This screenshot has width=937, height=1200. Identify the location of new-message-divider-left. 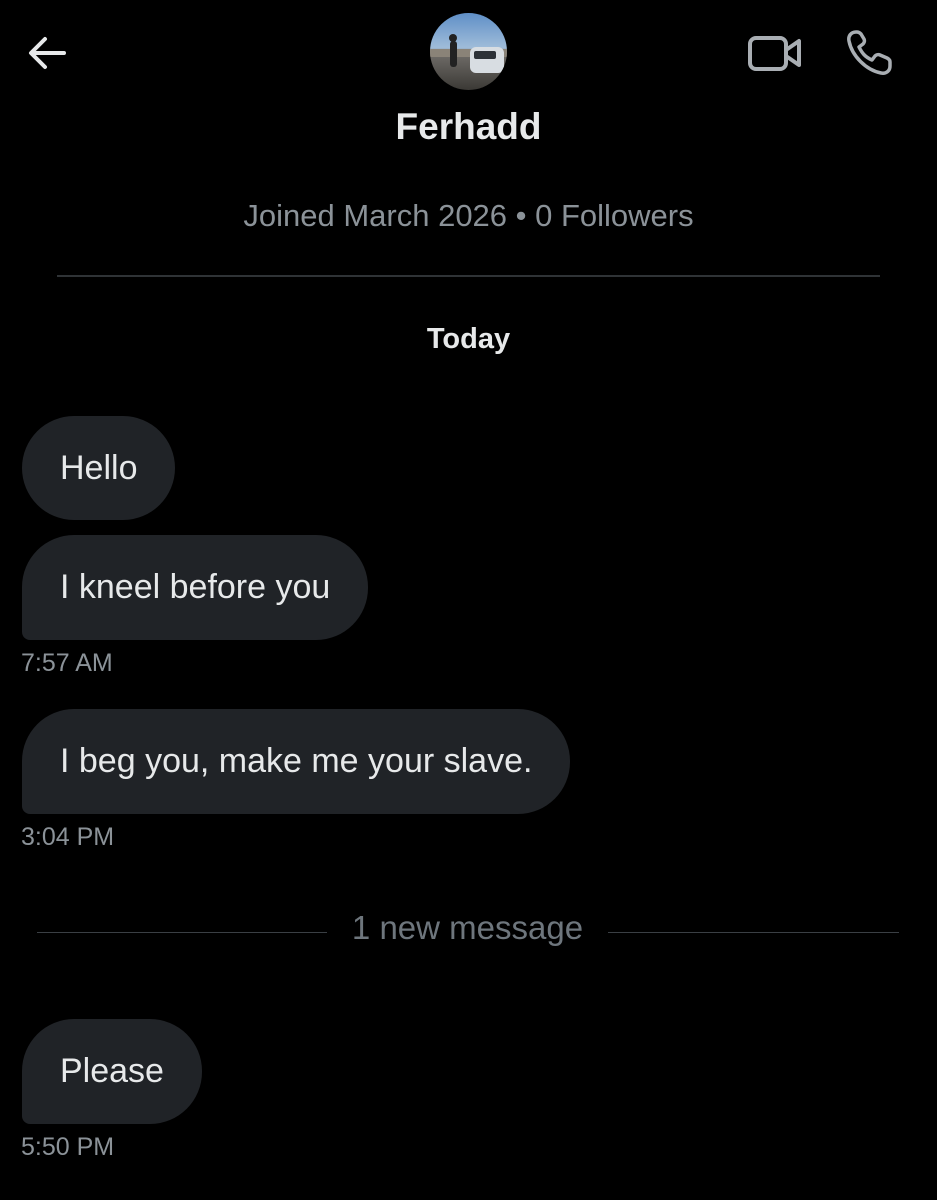
(182, 932).